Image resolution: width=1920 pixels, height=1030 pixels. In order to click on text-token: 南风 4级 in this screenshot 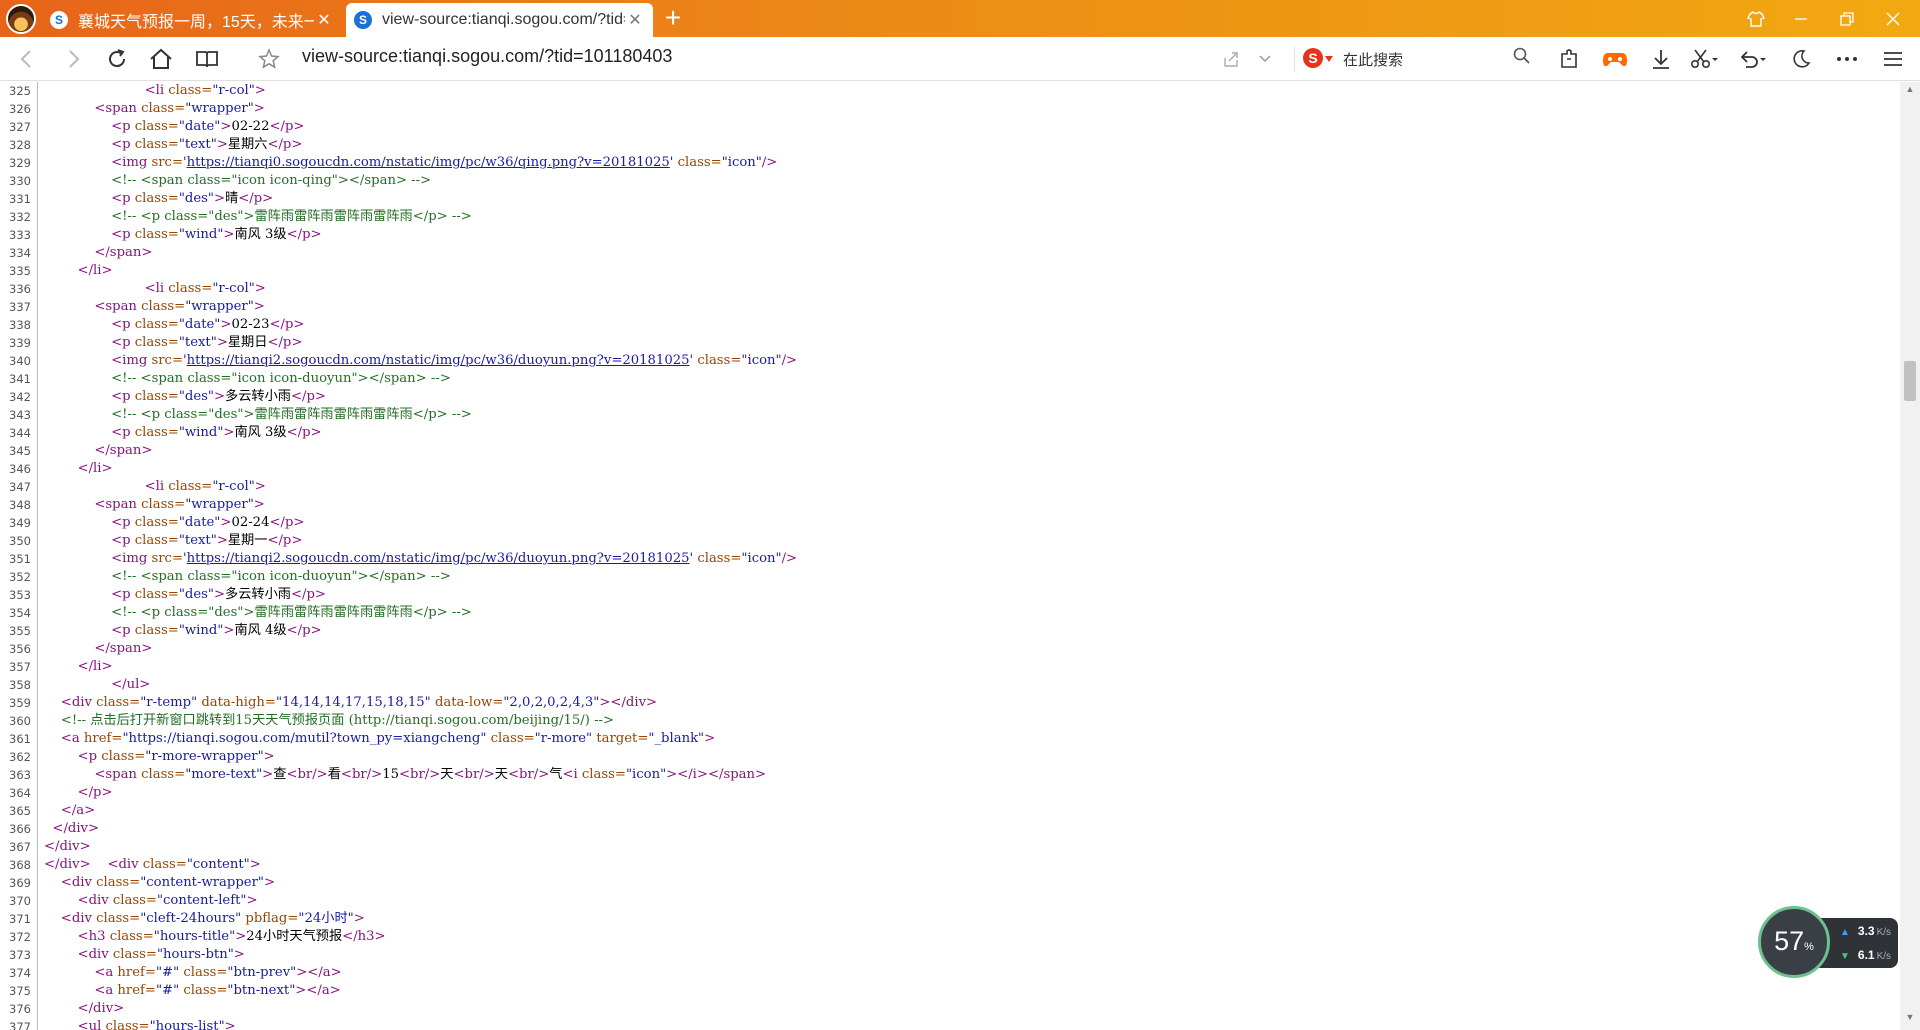, I will do `click(260, 630)`.